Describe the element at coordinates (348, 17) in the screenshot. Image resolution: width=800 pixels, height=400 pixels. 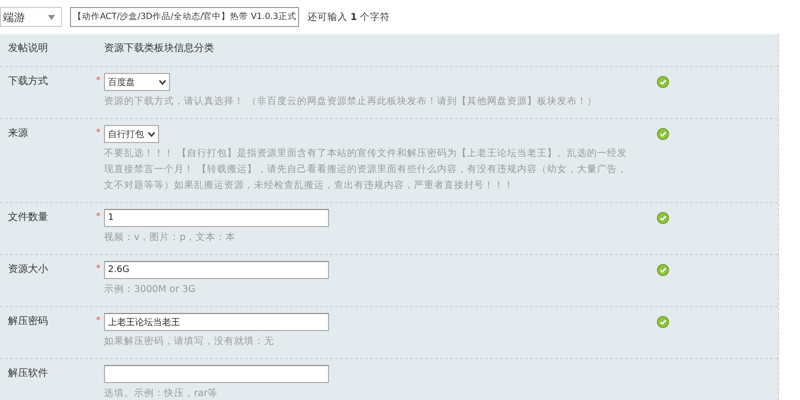
I see `character-counter: 还可输入 1 个字符` at that location.